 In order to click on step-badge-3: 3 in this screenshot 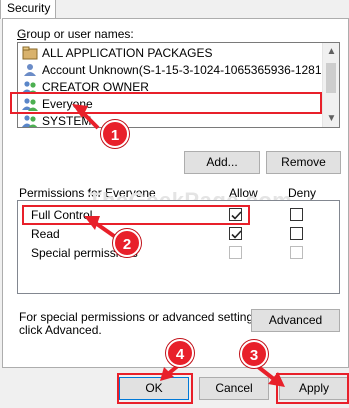, I will do `click(254, 354)`.